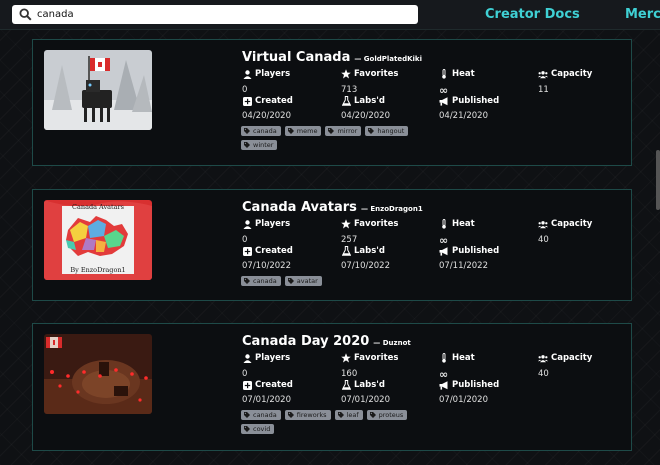 This screenshot has width=660, height=465. What do you see at coordinates (259, 145) in the screenshot?
I see `tag-chip: winter` at bounding box center [259, 145].